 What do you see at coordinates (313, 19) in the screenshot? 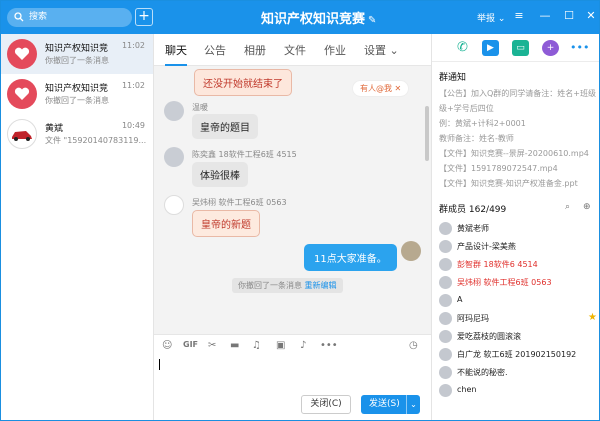
I see `group-title-text: 知识产权知识竞赛` at bounding box center [313, 19].